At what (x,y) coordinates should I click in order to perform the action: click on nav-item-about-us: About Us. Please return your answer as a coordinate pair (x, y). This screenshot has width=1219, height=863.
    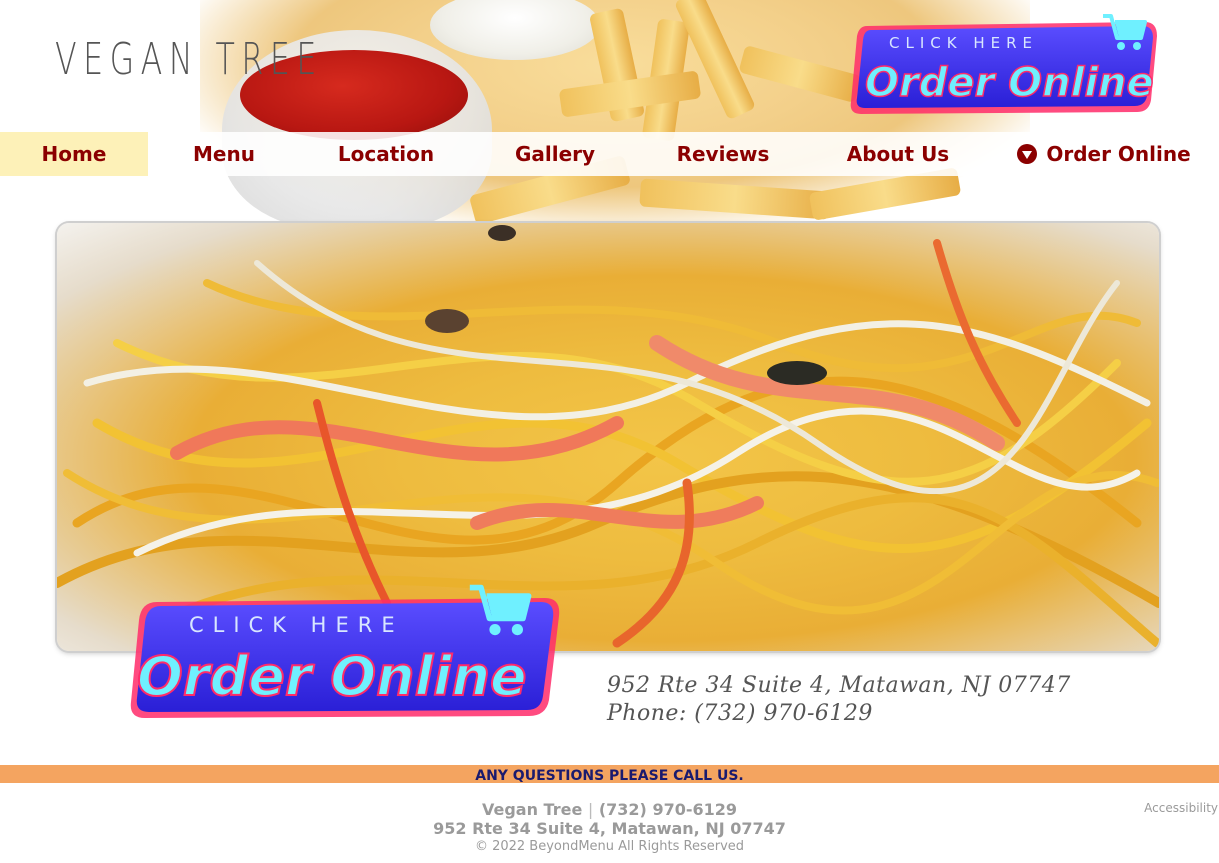
    Looking at the image, I should click on (898, 154).